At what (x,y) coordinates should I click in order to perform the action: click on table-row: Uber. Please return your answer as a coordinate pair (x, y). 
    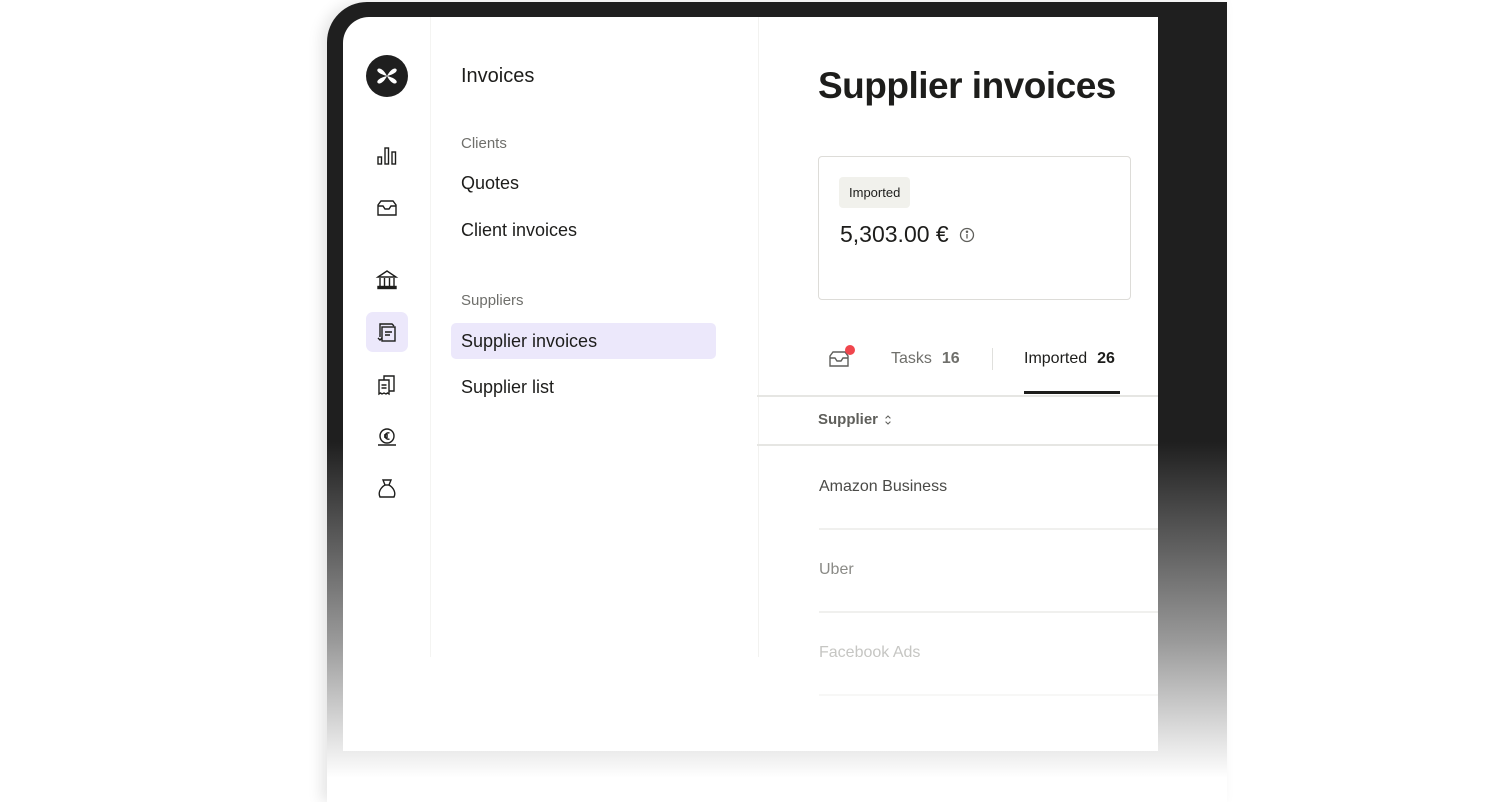
    Looking at the image, I should click on (988, 570).